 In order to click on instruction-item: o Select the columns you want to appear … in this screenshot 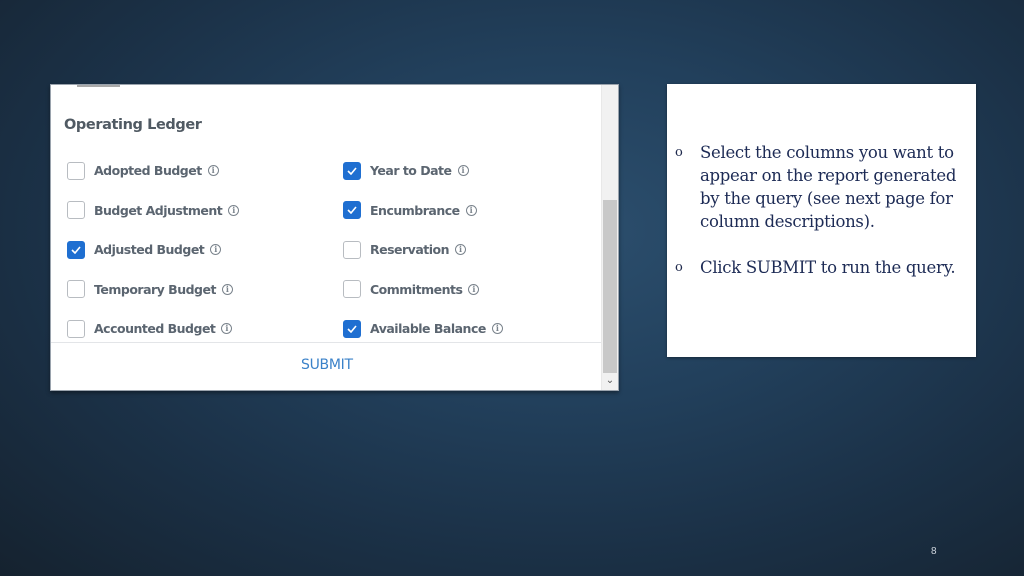, I will do `click(820, 187)`.